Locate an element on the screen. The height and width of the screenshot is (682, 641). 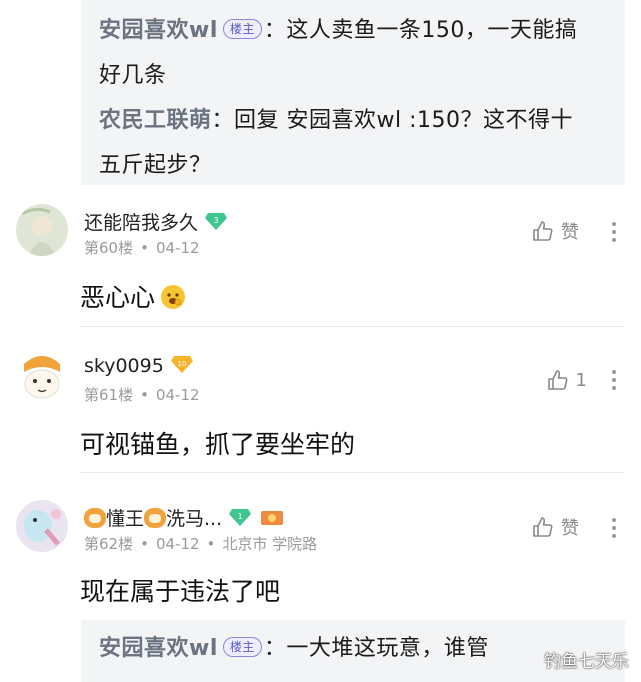
floor-number: 第62楼 is located at coordinates (109, 544).